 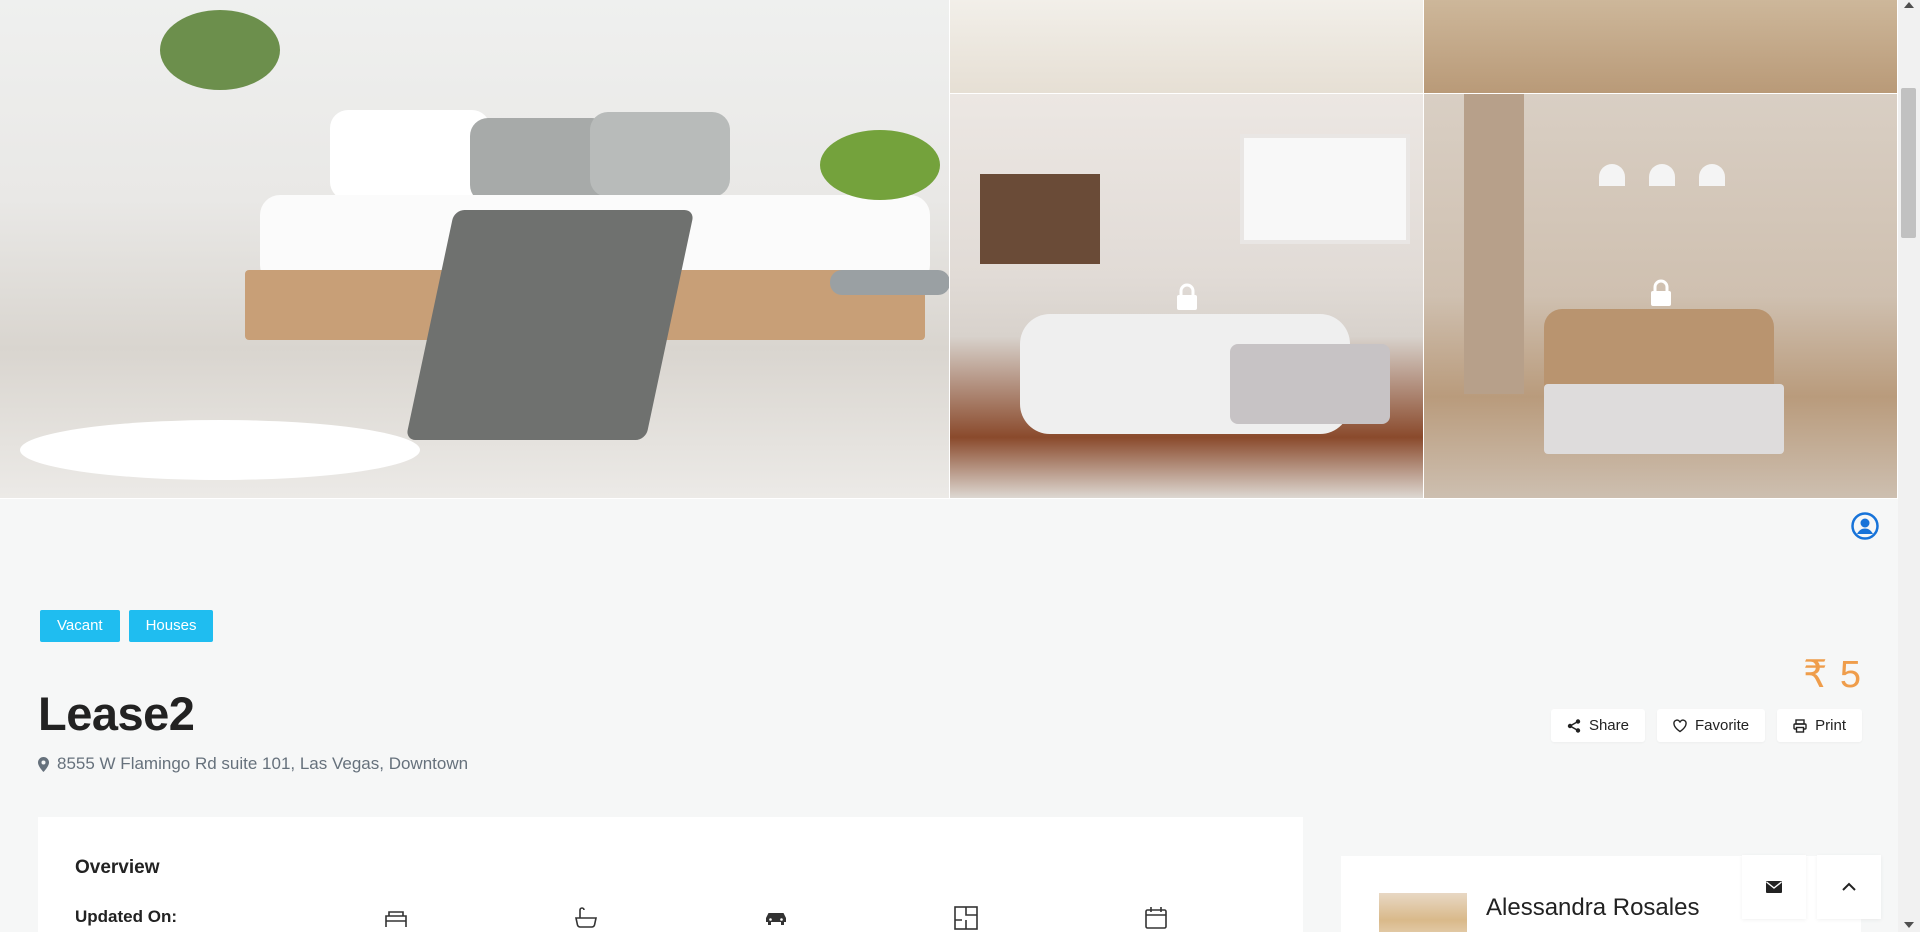 I want to click on gallery-photo-table, so click(x=1661, y=47).